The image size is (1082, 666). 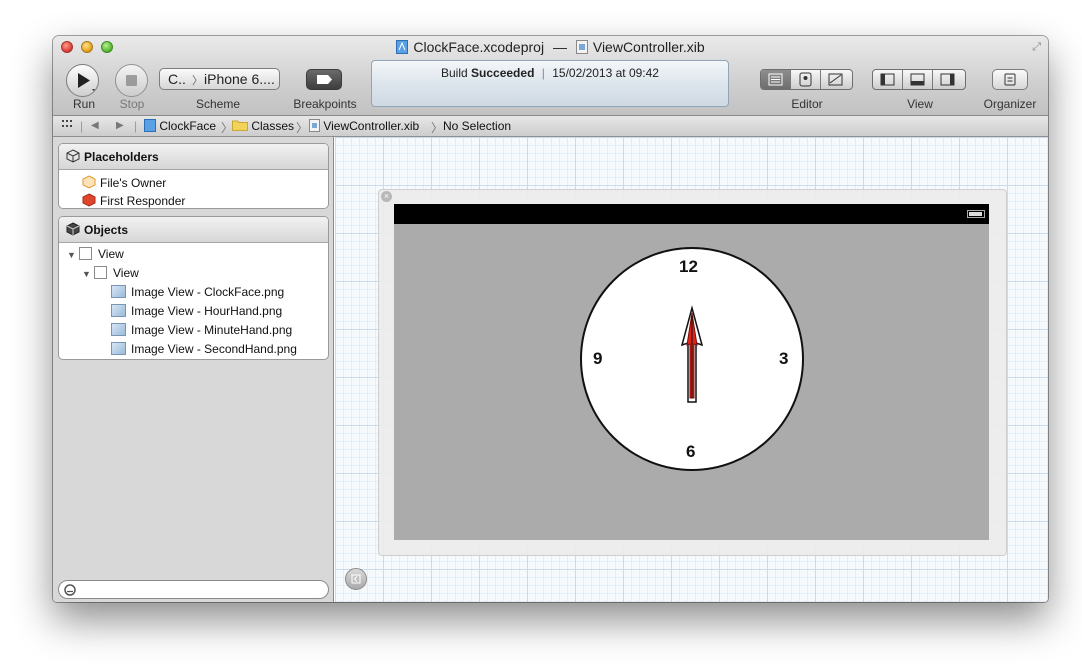 I want to click on breadcrumb-file-label: ViewController.xib, so click(x=371, y=126).